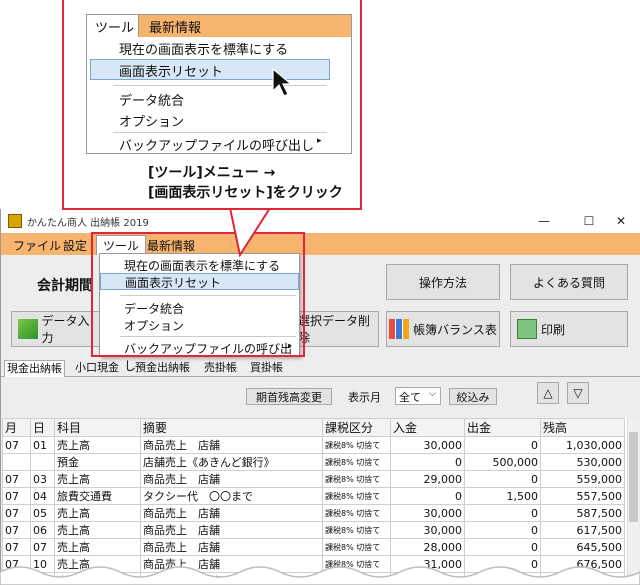 The width and height of the screenshot is (640, 585). What do you see at coordinates (15, 221) in the screenshot?
I see `app-logo-icon` at bounding box center [15, 221].